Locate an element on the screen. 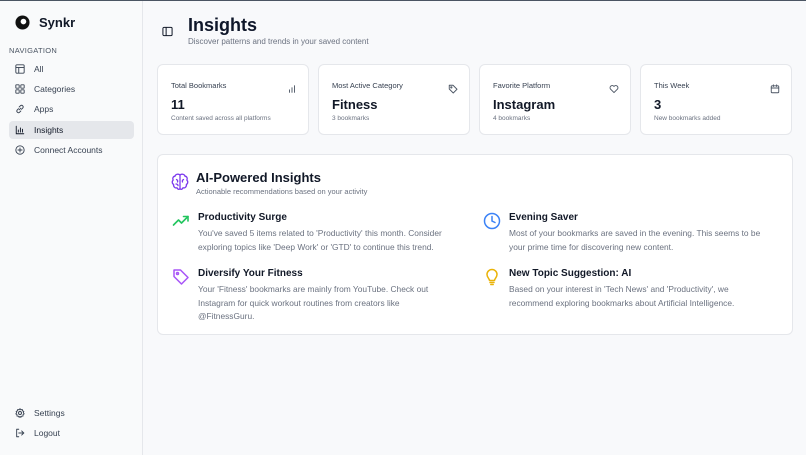 This screenshot has width=806, height=455. stat-card-most-active-category: Most Active Category Fitness 3 bookmarks is located at coordinates (394, 99).